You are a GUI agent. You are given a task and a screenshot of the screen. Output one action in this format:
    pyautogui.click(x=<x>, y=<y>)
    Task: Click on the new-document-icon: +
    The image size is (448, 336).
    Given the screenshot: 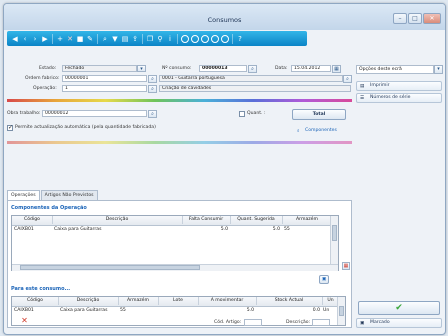 What is the action you would take?
    pyautogui.click(x=60, y=39)
    